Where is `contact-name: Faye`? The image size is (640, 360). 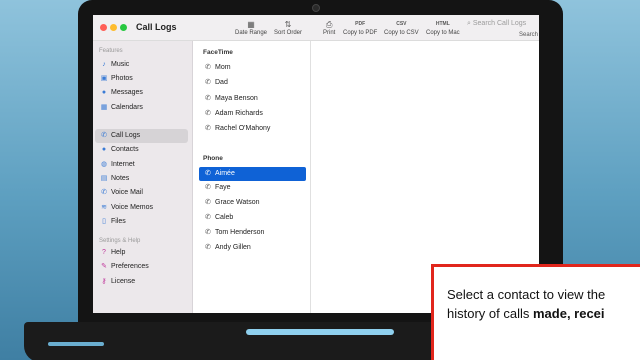 contact-name: Faye is located at coordinates (223, 187).